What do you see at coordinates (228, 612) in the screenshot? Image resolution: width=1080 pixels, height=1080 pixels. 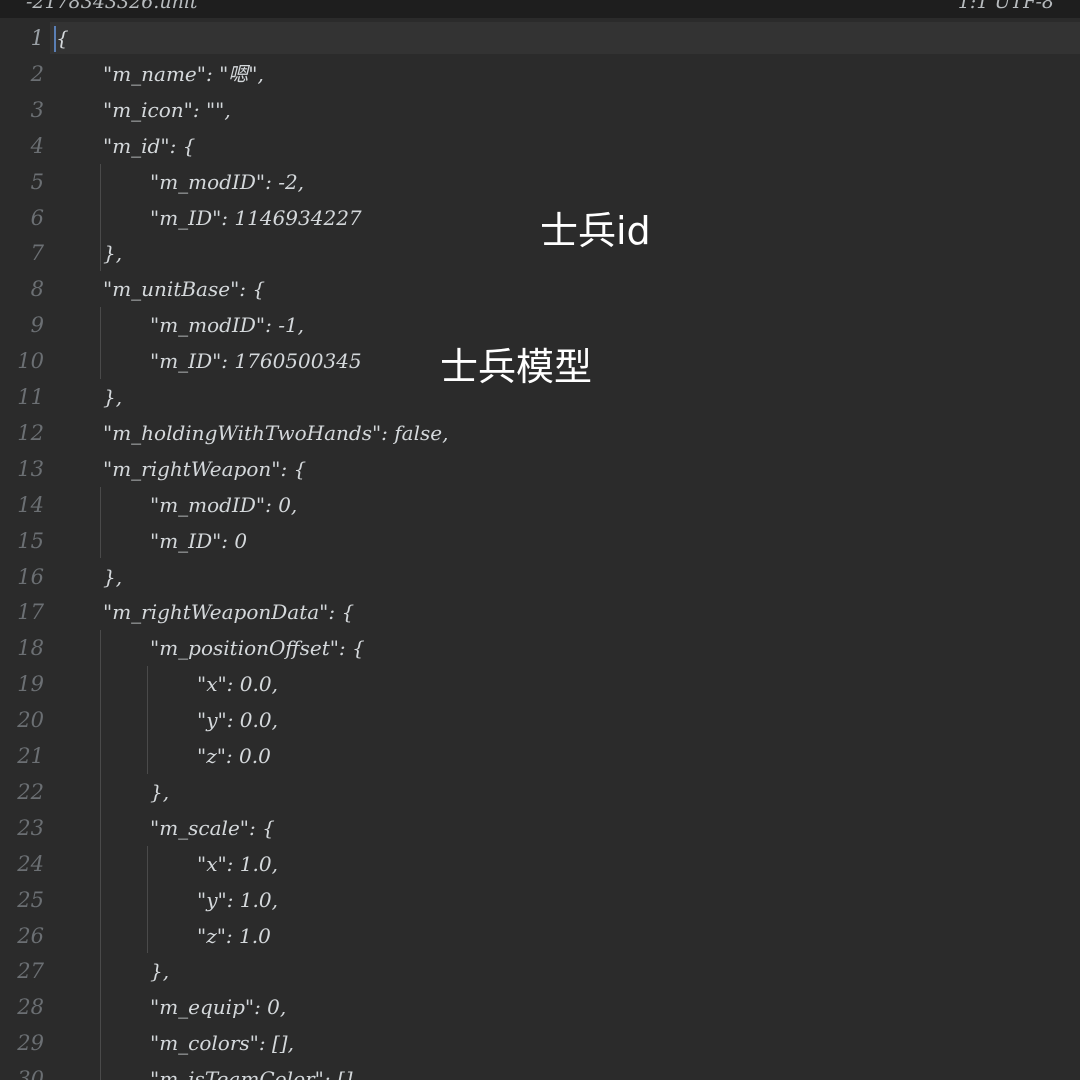 I see `code-line: "m_rightWeaponData": {` at bounding box center [228, 612].